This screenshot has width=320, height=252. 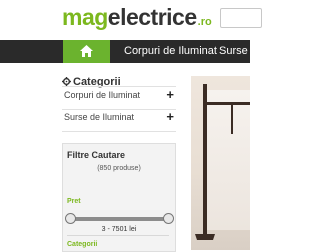 What do you see at coordinates (170, 51) in the screenshot?
I see `nav-item-corpuri-de-iluminat: Corpuri de Iluminat` at bounding box center [170, 51].